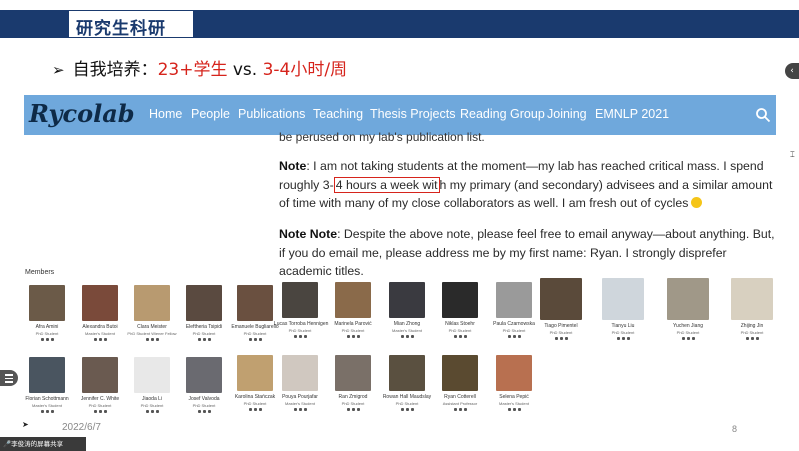 Image resolution: width=799 pixels, height=451 pixels. What do you see at coordinates (632, 114) in the screenshot?
I see `nav-emnlp-2021: EMNLP 2021` at bounding box center [632, 114].